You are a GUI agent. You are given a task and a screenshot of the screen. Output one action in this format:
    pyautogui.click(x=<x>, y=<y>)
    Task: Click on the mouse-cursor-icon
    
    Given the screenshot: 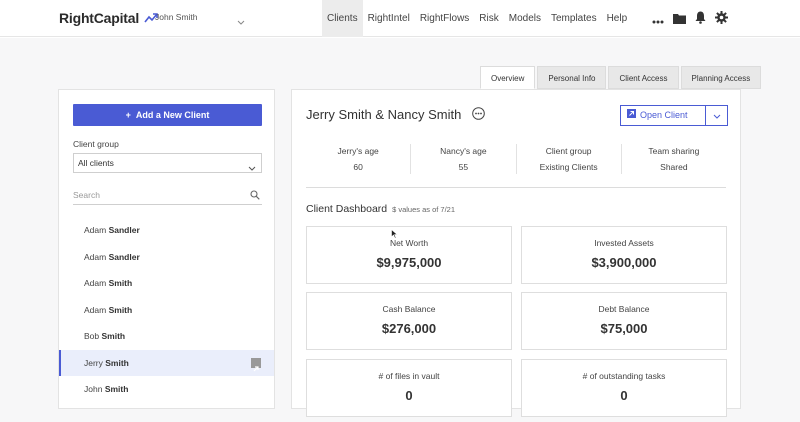 What is the action you would take?
    pyautogui.click(x=395, y=235)
    